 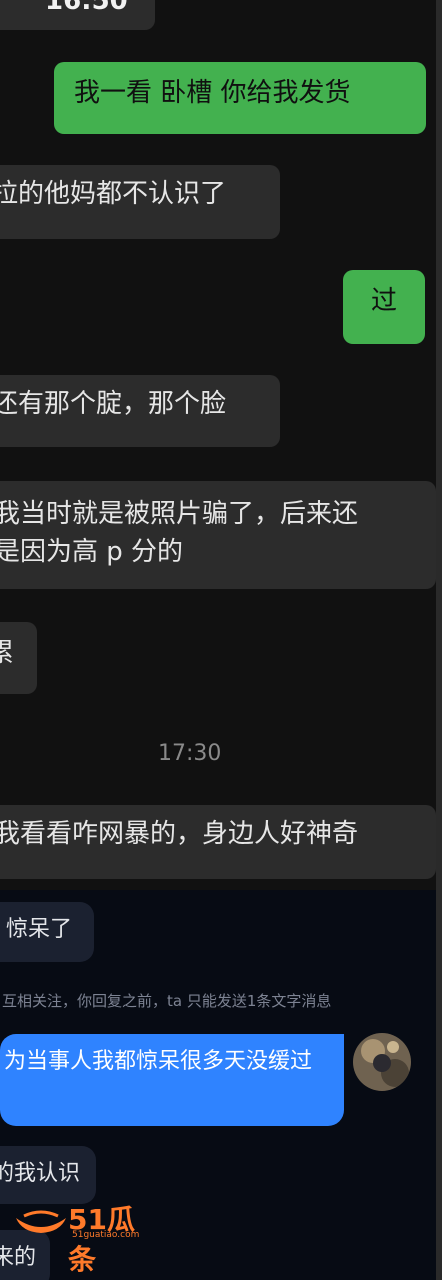 I want to click on message-bubble-incoming: 我看看咋网暴的，身边人好神奇, so click(x=218, y=842).